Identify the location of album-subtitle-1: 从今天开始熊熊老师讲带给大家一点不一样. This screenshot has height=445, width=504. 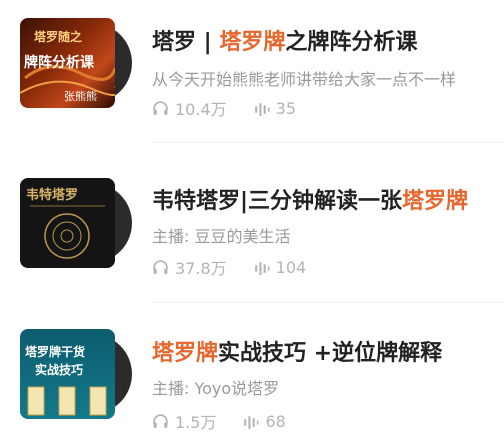
(304, 79).